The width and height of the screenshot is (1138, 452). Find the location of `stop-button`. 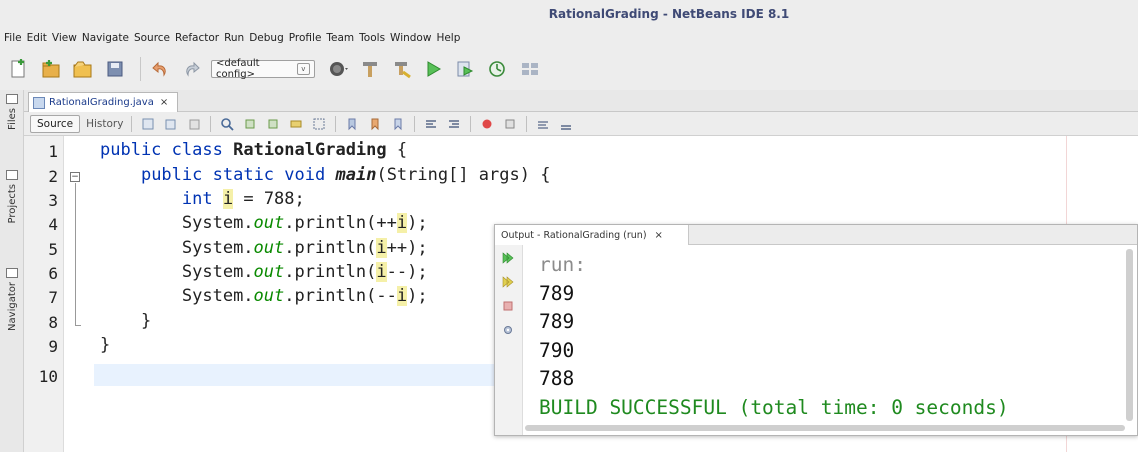

stop-button is located at coordinates (508, 306).